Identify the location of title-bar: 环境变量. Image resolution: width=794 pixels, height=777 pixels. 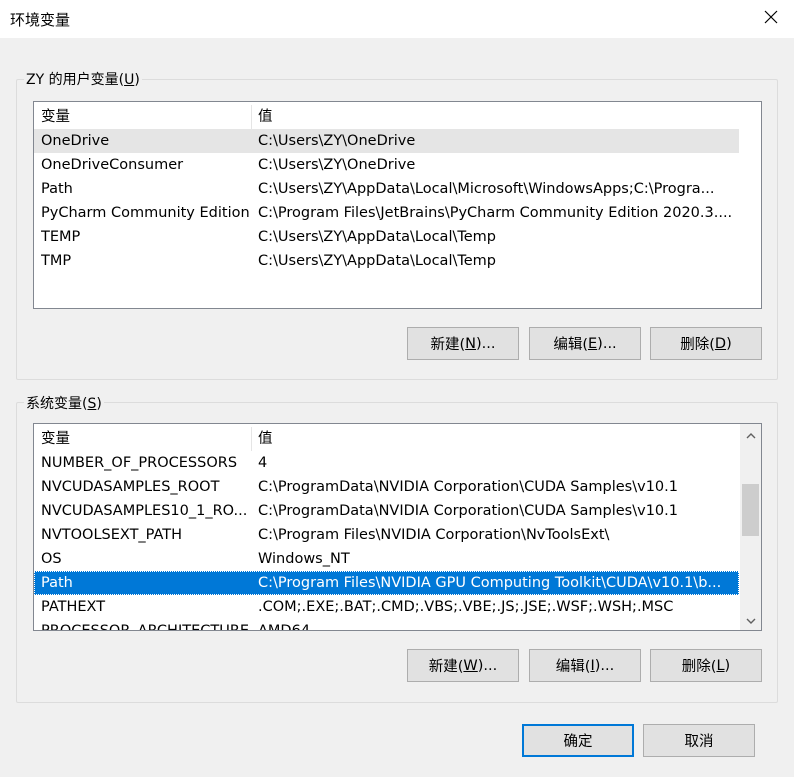
(397, 19).